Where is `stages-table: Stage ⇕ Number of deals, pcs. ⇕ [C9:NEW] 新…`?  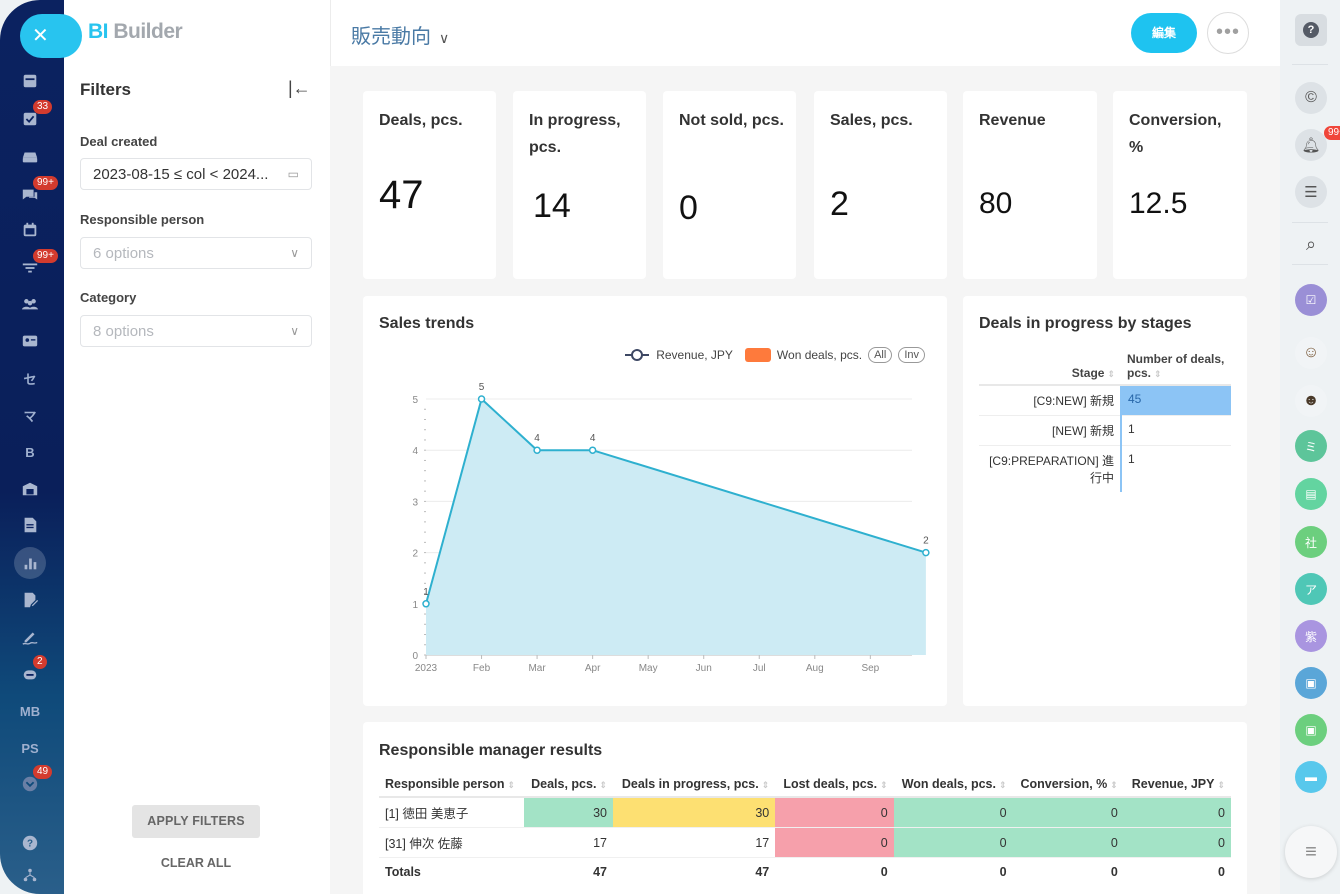 stages-table: Stage ⇕ Number of deals, pcs. ⇕ [C9:NEW] 新… is located at coordinates (1105, 420).